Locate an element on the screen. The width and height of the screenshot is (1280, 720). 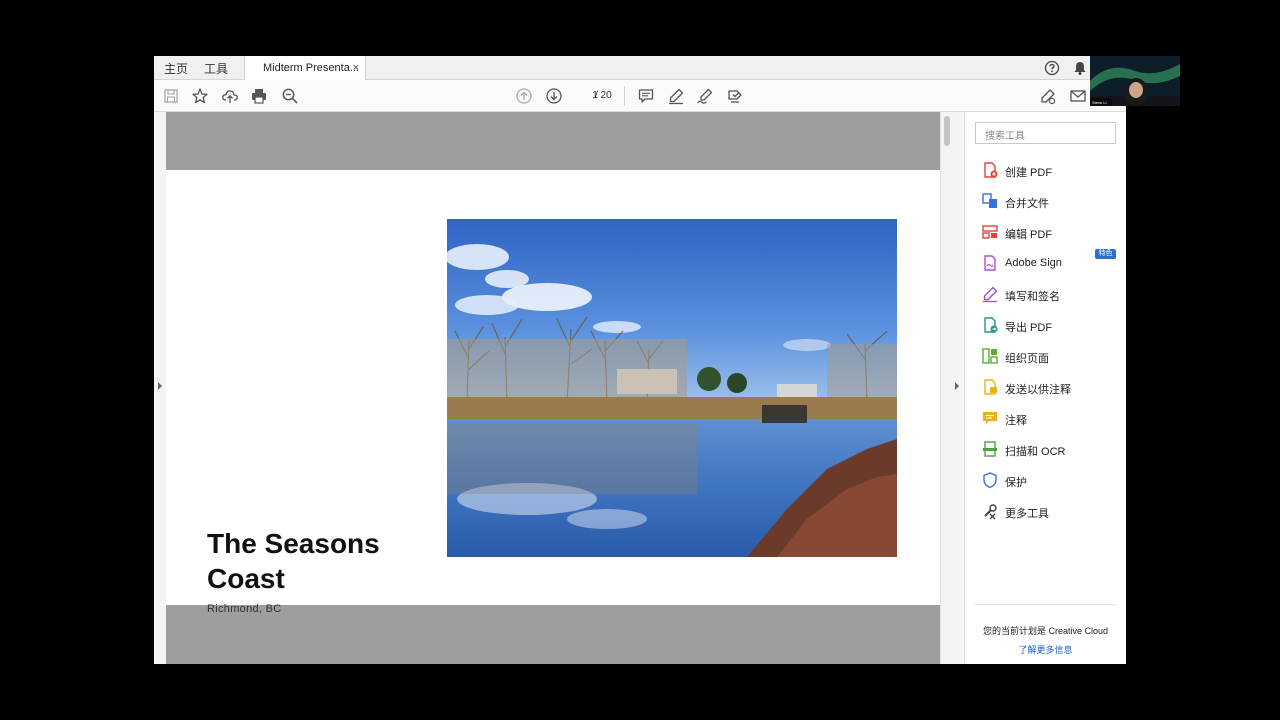
tool-label: Adobe Sign is located at coordinates (1033, 263).